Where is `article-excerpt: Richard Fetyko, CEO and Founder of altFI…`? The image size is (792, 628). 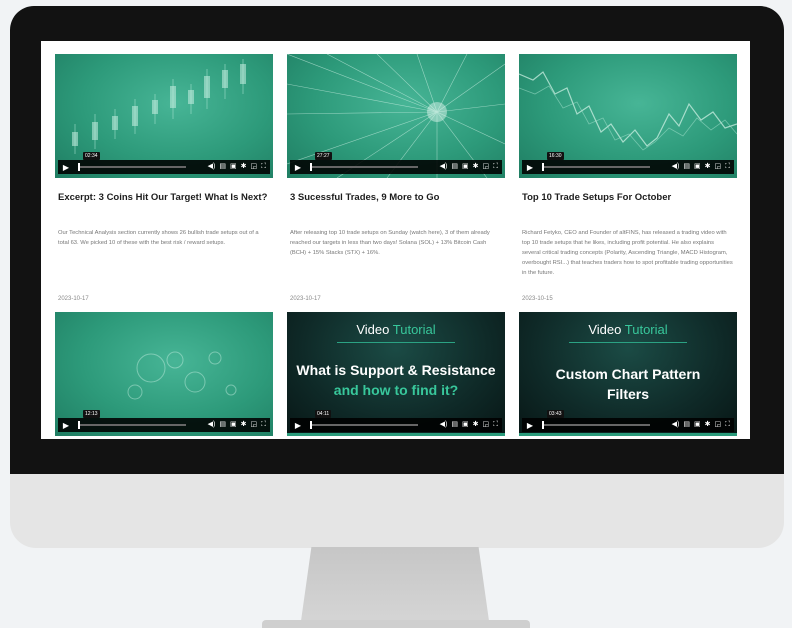 article-excerpt: Richard Fetyko, CEO and Founder of altFI… is located at coordinates (627, 253).